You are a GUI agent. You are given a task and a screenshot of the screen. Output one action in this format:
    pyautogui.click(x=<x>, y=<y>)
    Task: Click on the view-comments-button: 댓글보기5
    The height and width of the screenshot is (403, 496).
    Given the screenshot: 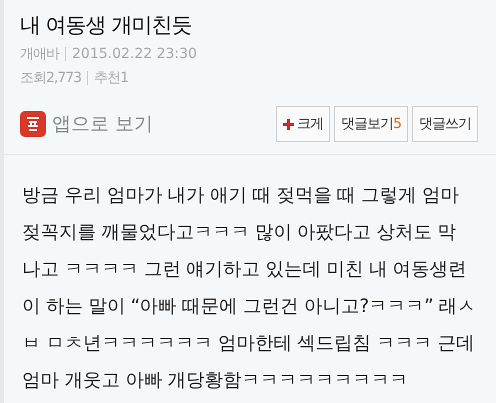 What is the action you would take?
    pyautogui.click(x=371, y=124)
    